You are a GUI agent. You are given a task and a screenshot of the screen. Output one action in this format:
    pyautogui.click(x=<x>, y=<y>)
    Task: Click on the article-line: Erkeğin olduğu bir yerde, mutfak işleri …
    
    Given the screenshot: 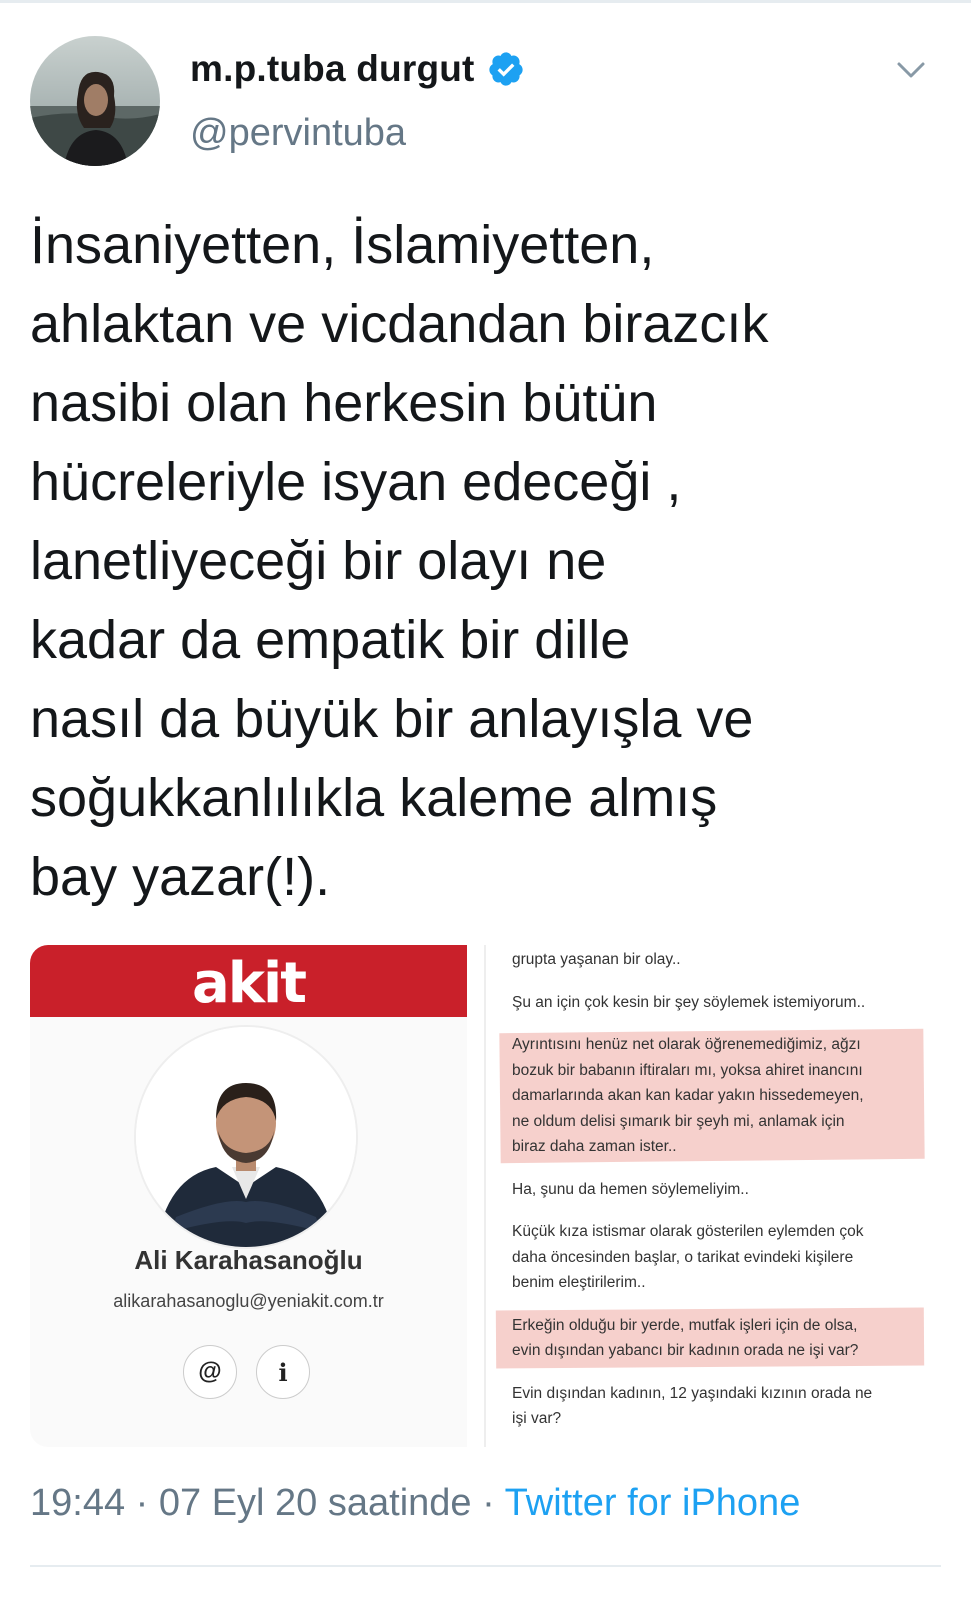 What is the action you would take?
    pyautogui.click(x=685, y=1325)
    